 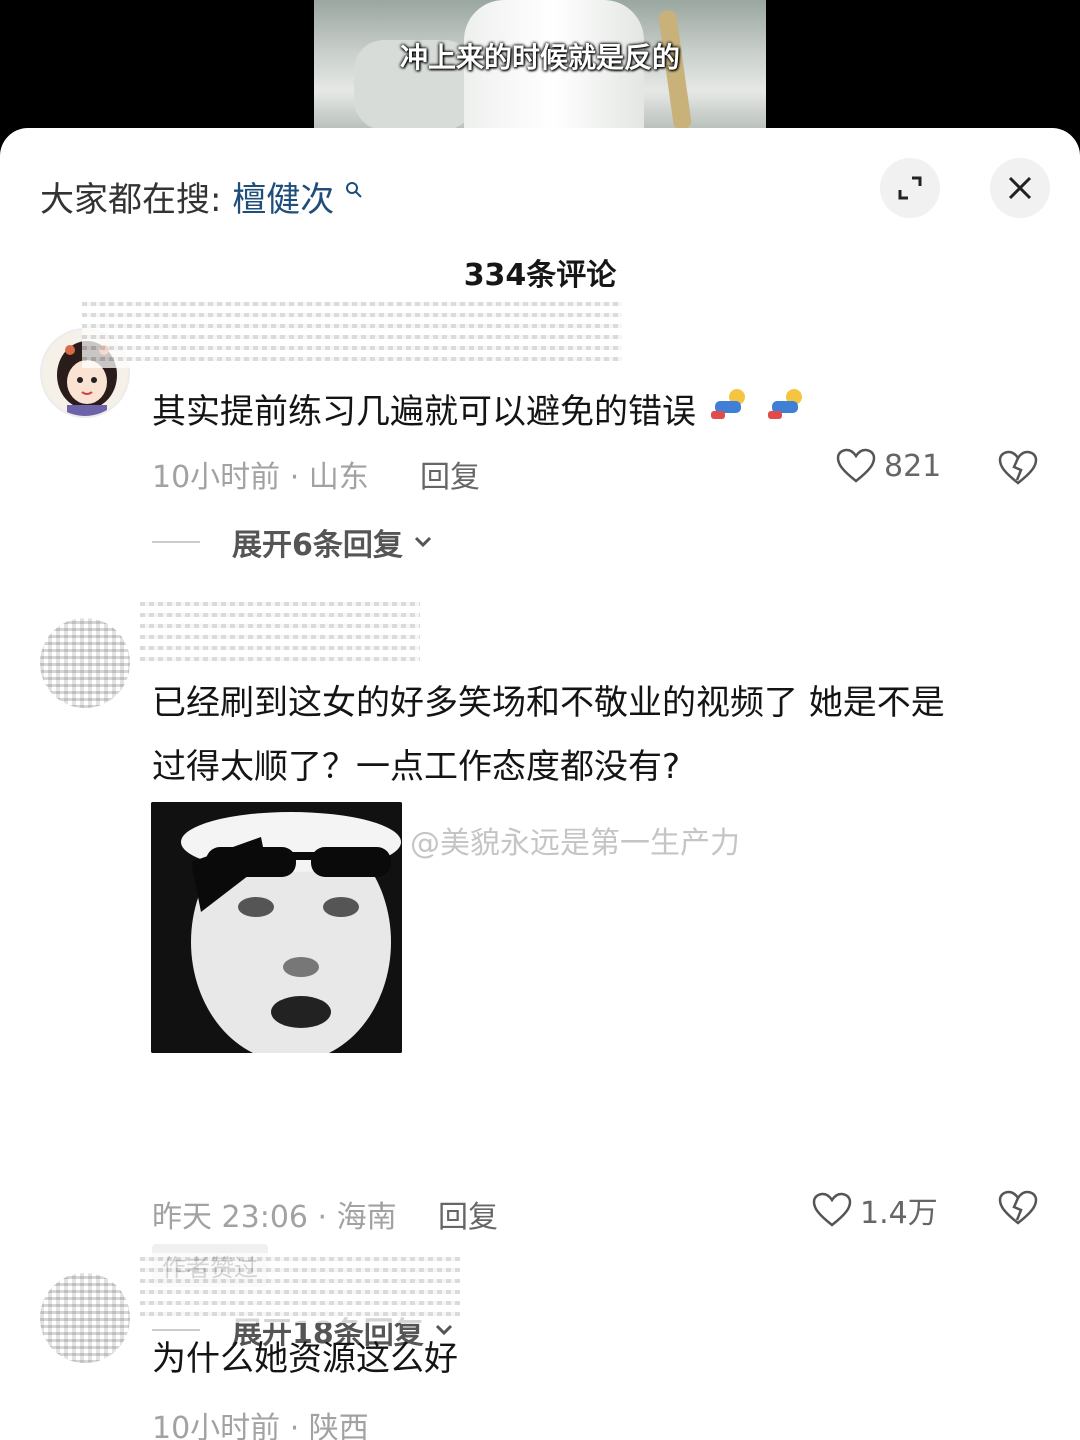 I want to click on expand-replies-label: 展开6条回复, so click(x=317, y=545).